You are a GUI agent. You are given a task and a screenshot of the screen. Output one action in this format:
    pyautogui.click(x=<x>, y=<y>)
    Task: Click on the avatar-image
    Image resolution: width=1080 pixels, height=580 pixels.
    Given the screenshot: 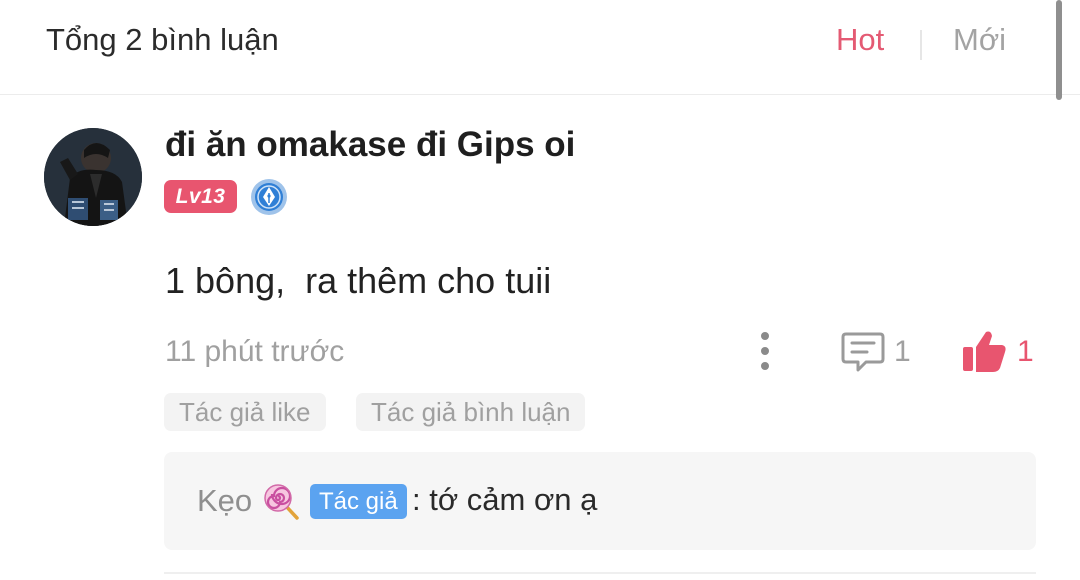 What is the action you would take?
    pyautogui.click(x=93, y=177)
    